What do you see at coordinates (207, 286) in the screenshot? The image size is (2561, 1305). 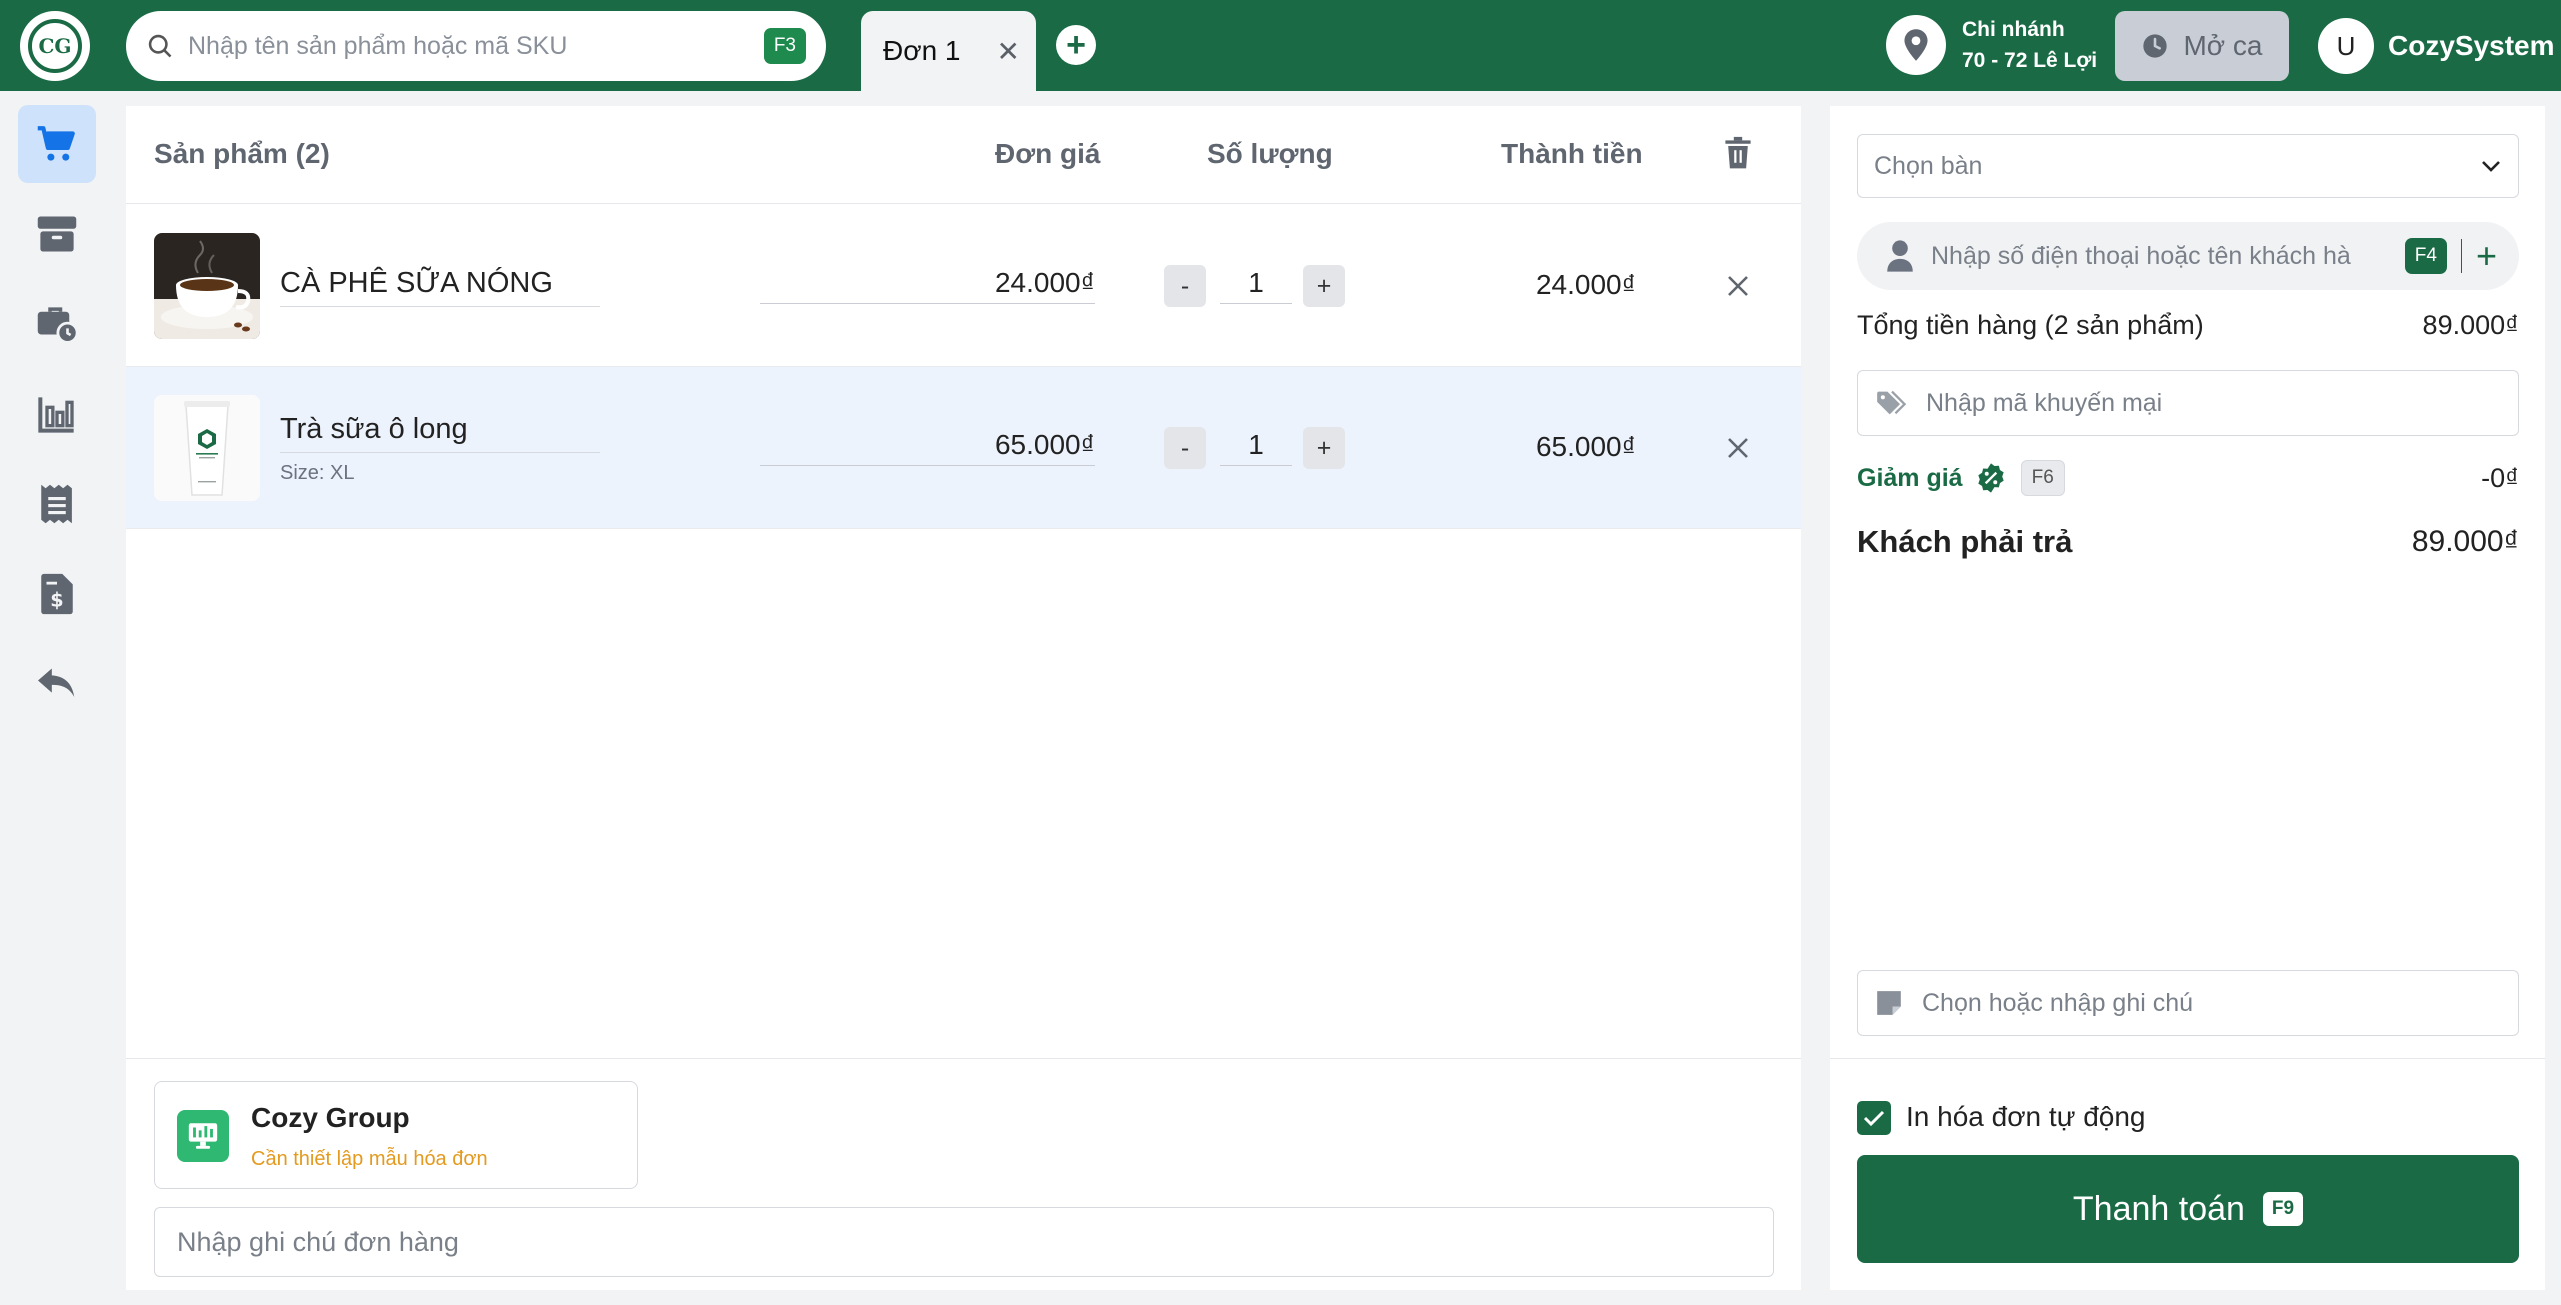 I see `product-image-coffee` at bounding box center [207, 286].